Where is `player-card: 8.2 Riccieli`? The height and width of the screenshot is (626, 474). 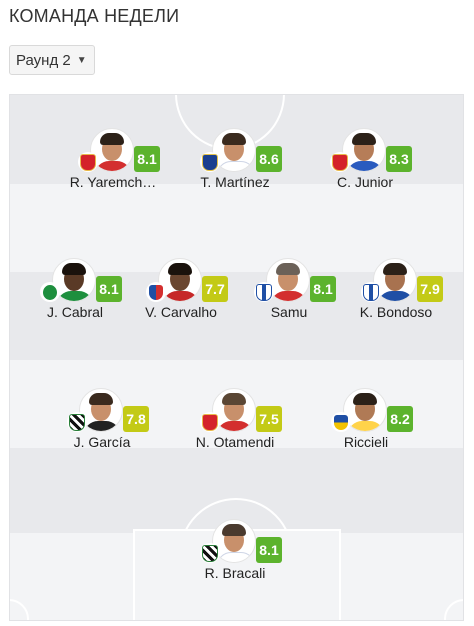
player-card: 8.2 Riccieli is located at coordinates (366, 434).